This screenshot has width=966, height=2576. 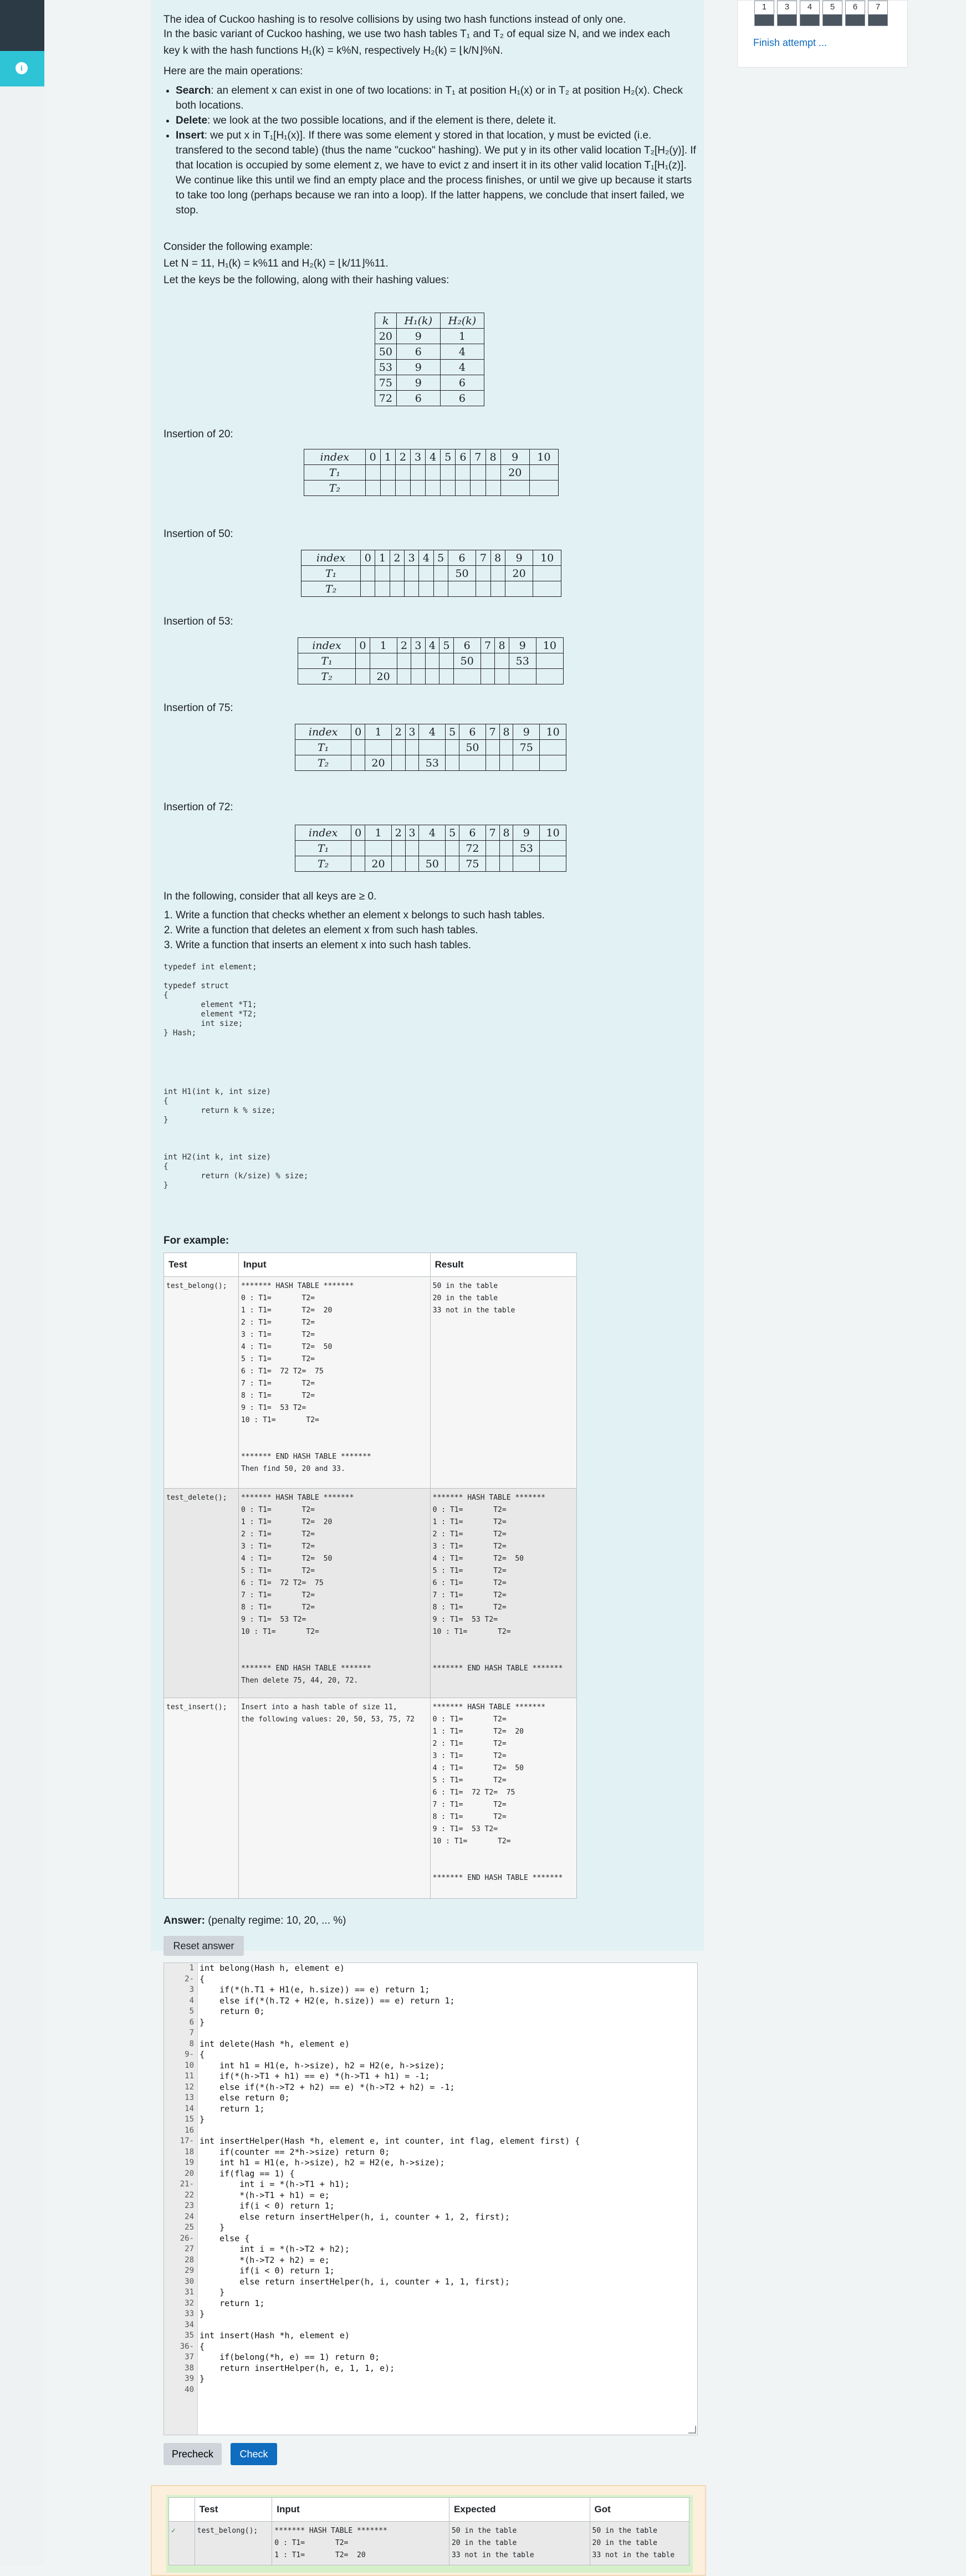 What do you see at coordinates (254, 2454) in the screenshot?
I see `check-button: Check` at bounding box center [254, 2454].